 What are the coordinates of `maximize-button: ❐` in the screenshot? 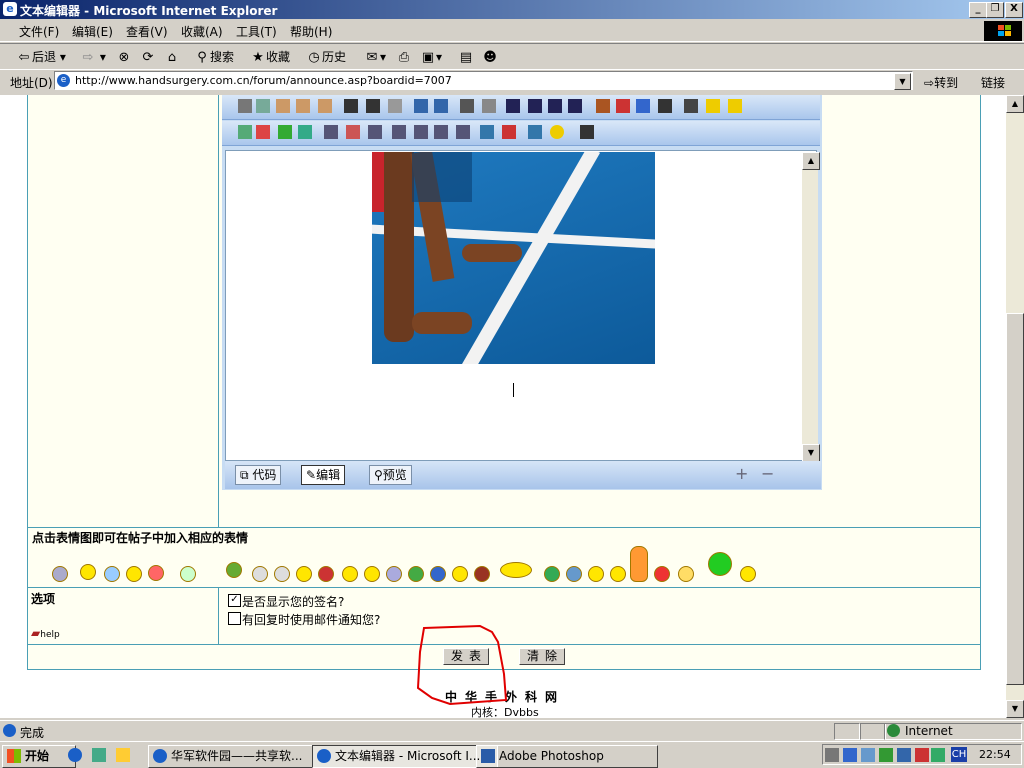 It's located at (995, 10).